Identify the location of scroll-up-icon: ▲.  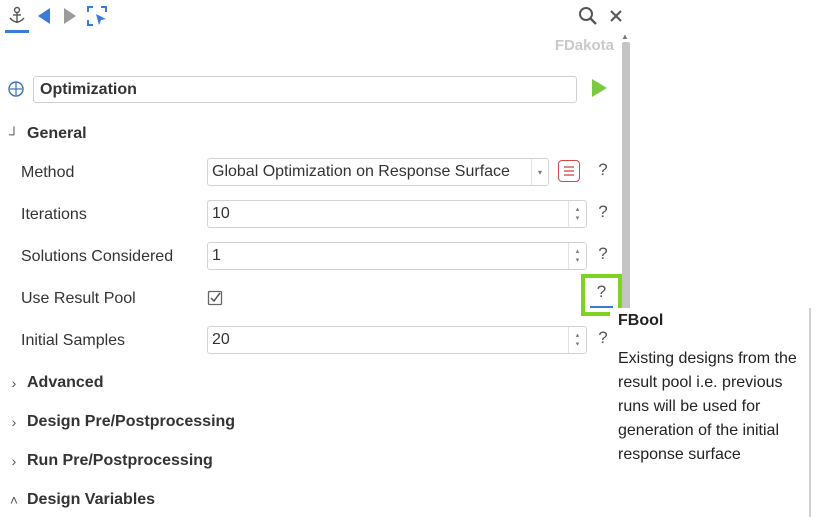
(625, 36).